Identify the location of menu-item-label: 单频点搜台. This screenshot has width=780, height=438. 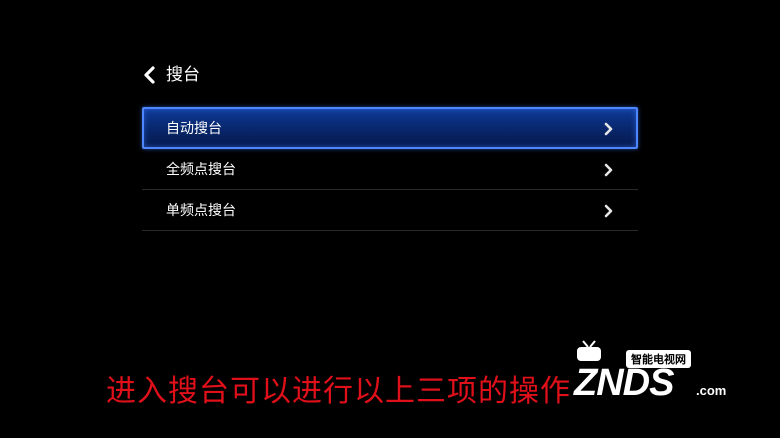
(201, 211).